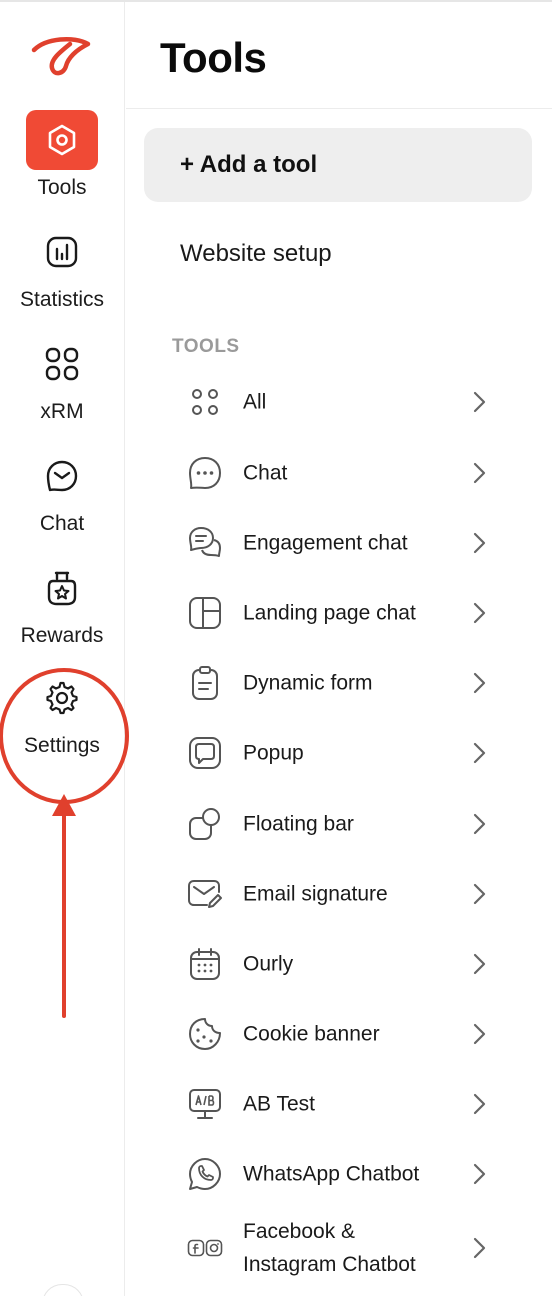 Image resolution: width=552 pixels, height=1296 pixels. What do you see at coordinates (311, 1034) in the screenshot?
I see `tool-label: Cookie banner` at bounding box center [311, 1034].